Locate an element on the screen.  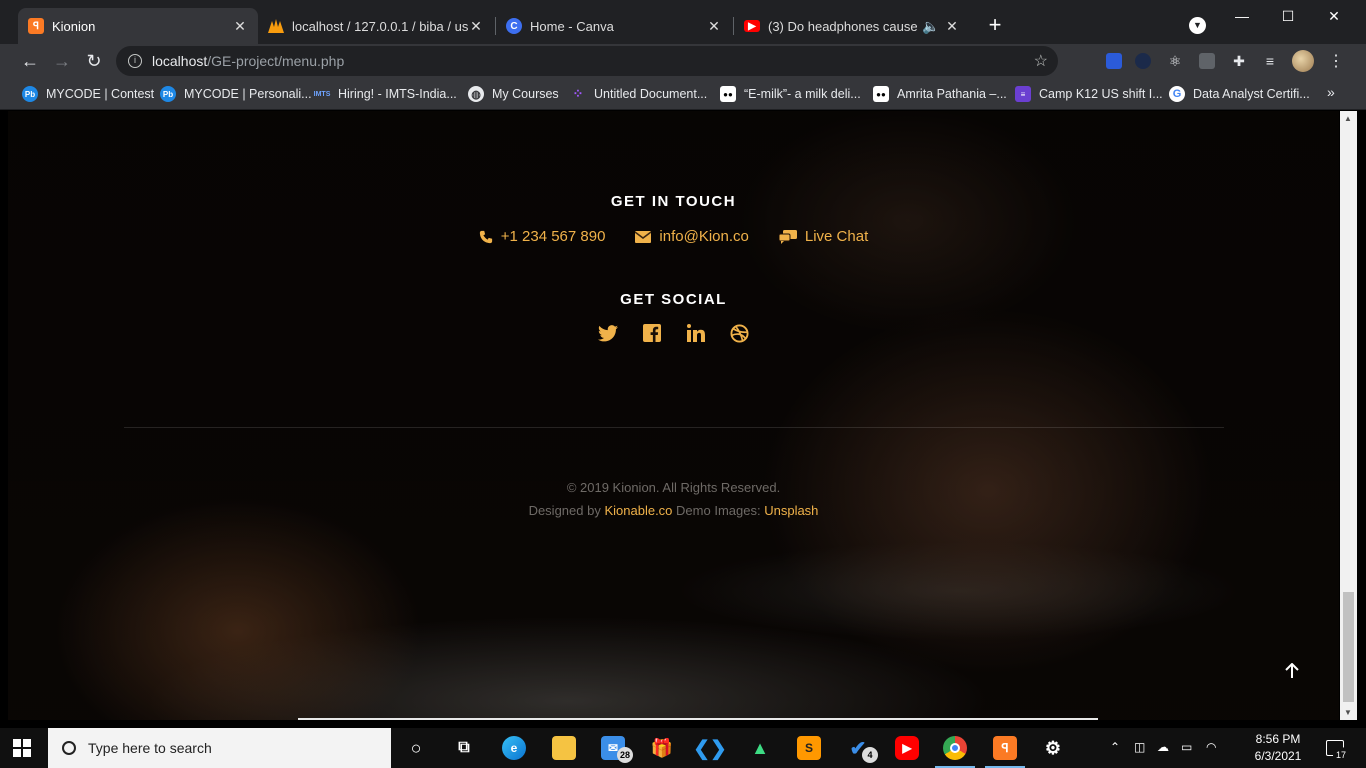
social-links is located at coordinates (673, 333).